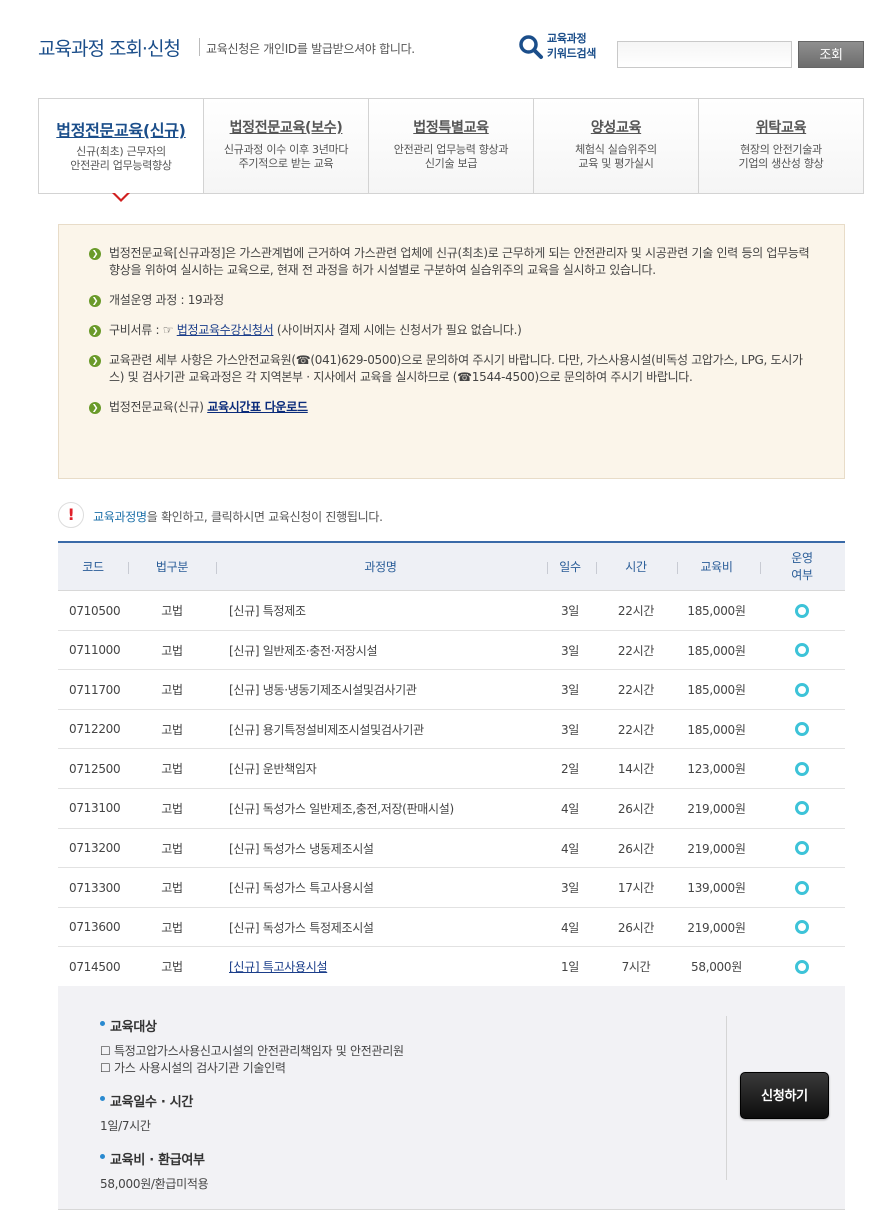  What do you see at coordinates (781, 146) in the screenshot?
I see `tab-consignment: 위탁교육 현장의 안전기술과 기업의 생산성 향상` at bounding box center [781, 146].